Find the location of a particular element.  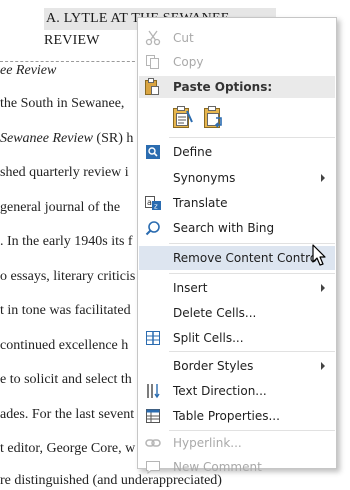

menu-item-copy: Copy is located at coordinates (237, 62).